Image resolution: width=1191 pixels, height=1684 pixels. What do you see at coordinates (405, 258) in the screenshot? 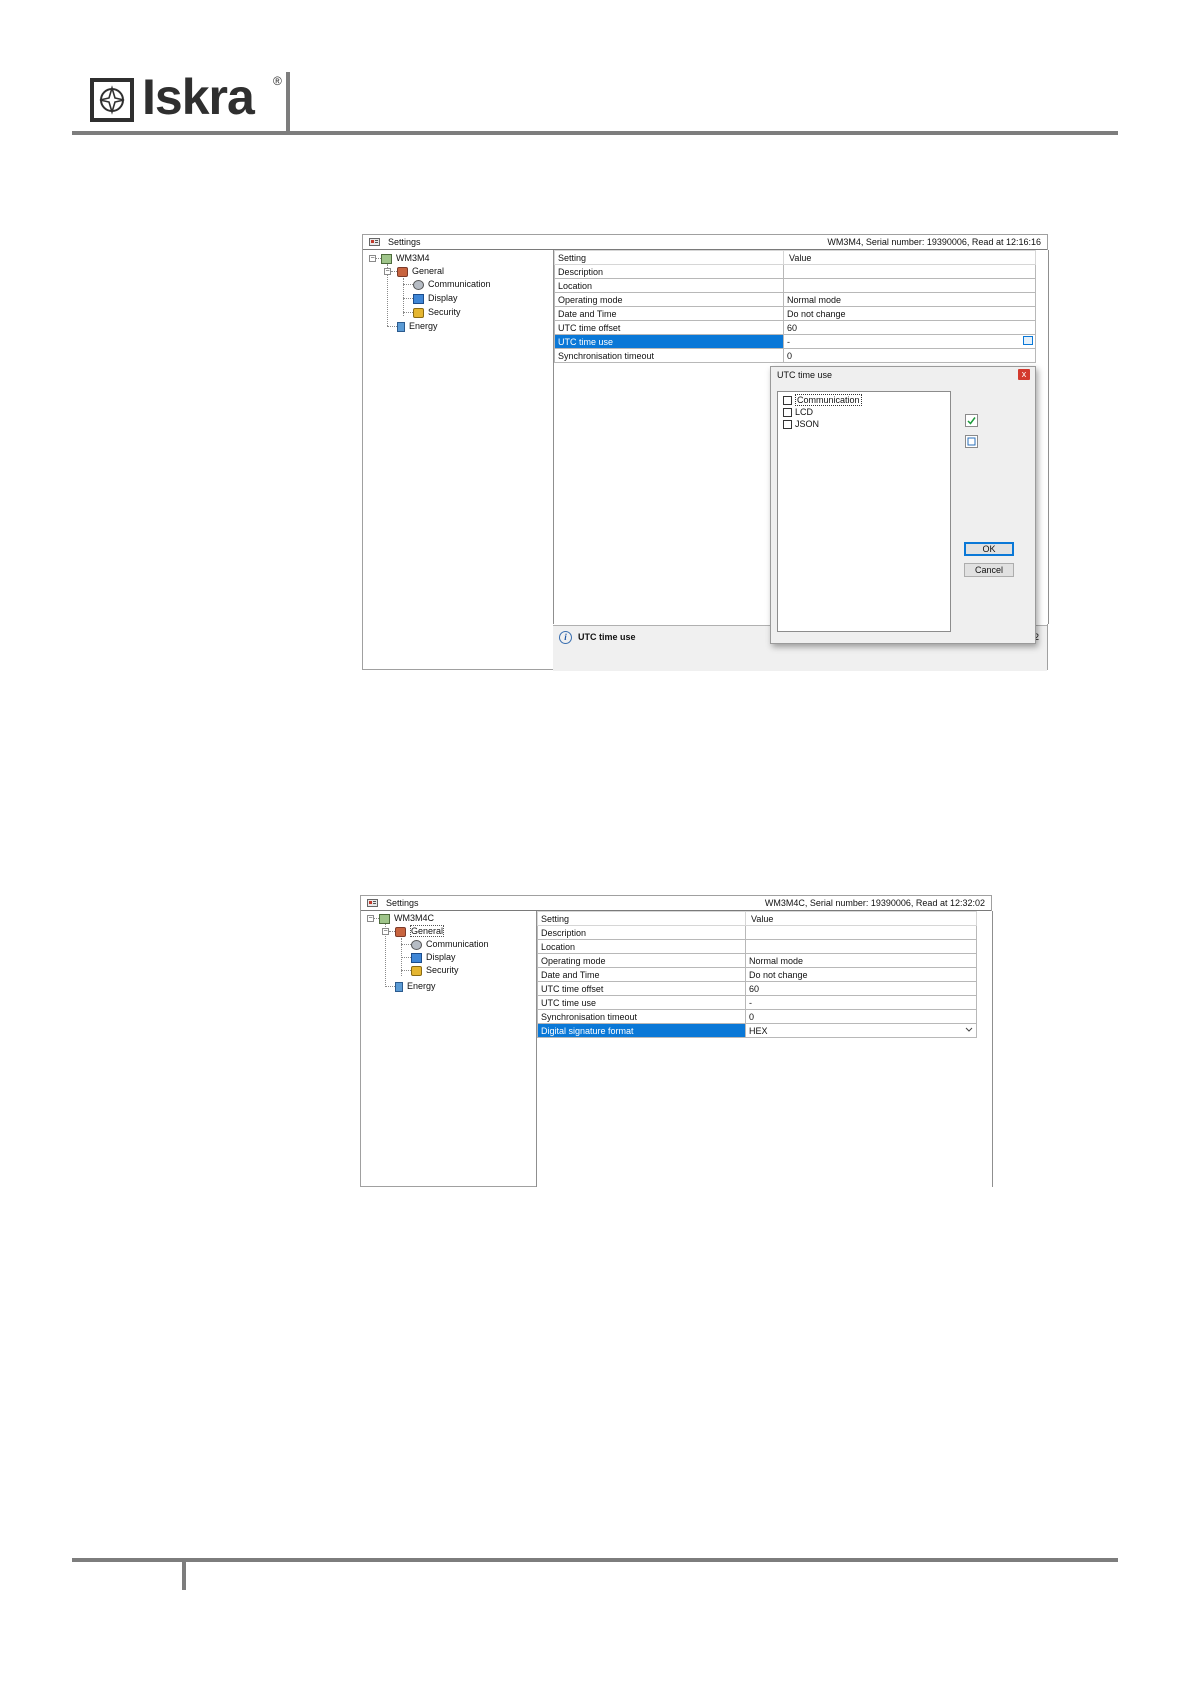
I see `tree-item-device: WM3M4` at bounding box center [405, 258].